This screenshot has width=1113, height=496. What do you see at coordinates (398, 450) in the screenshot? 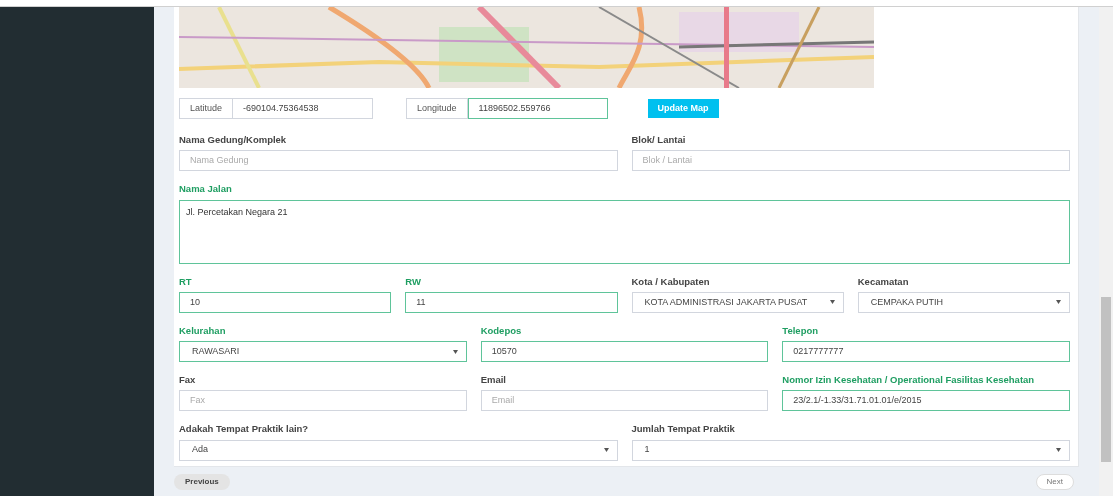
I see `select-field: Ada` at bounding box center [398, 450].